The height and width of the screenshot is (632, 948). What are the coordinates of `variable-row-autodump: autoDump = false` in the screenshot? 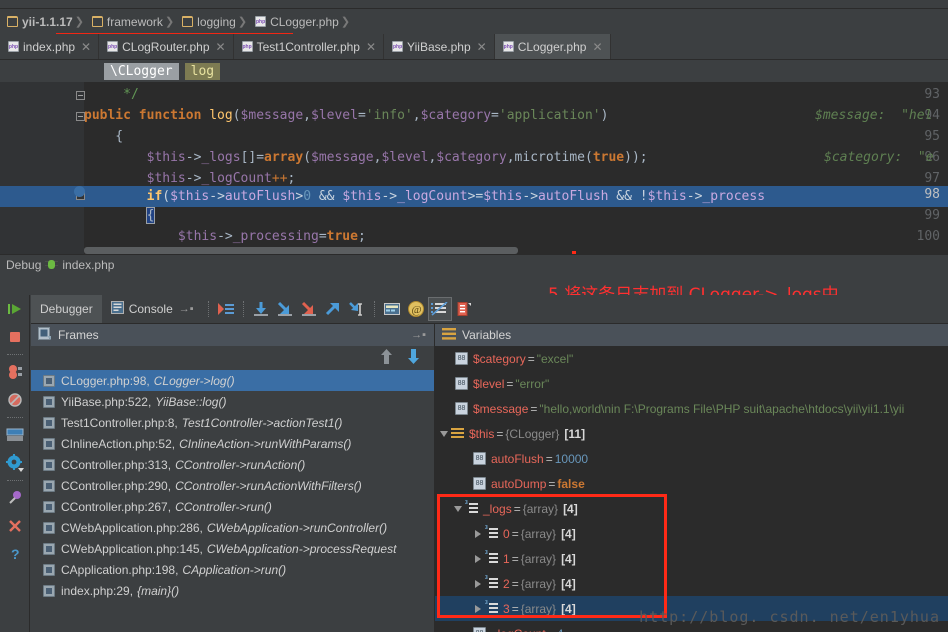 It's located at (691, 483).